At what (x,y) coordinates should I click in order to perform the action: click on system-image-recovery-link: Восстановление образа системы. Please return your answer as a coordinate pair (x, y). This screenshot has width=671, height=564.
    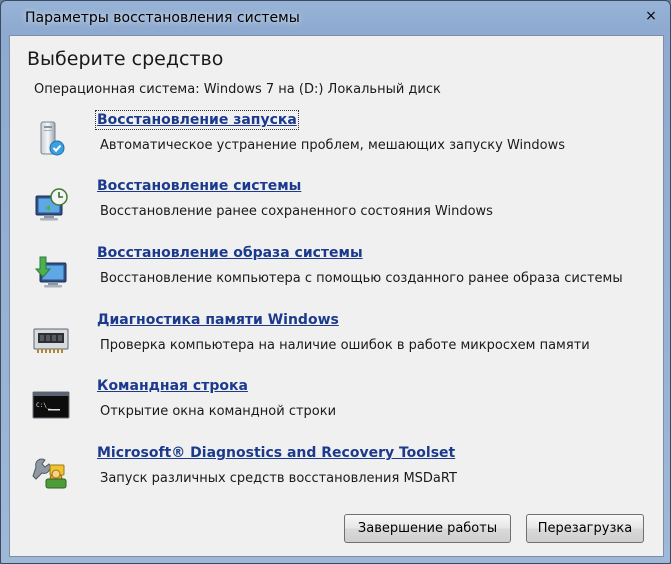
    Looking at the image, I should click on (230, 253).